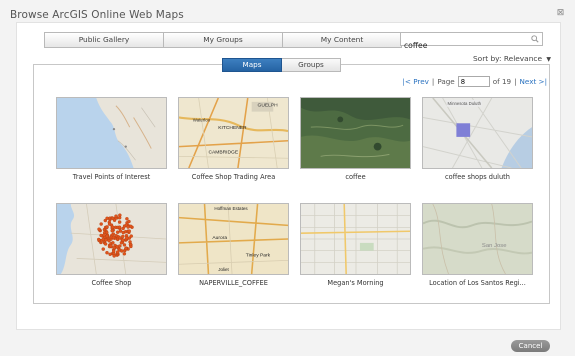  What do you see at coordinates (97, 15) in the screenshot?
I see `dialog-title: Browse ArcGIS Online Web Maps` at bounding box center [97, 15].